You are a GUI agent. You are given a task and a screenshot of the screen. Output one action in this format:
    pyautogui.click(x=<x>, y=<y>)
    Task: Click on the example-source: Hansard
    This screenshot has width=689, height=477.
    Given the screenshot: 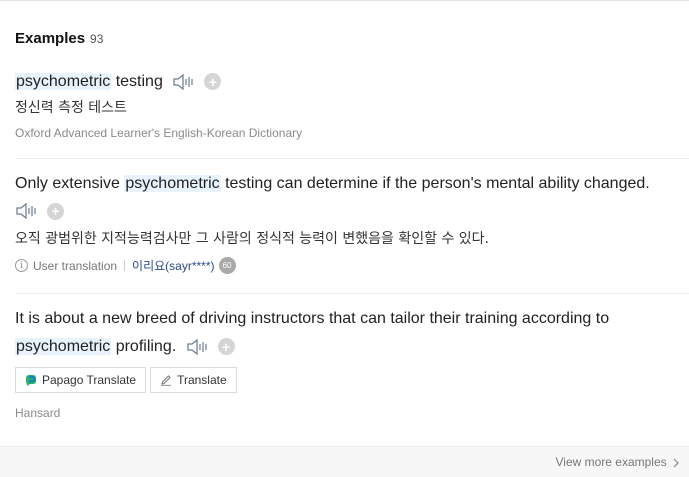 What is the action you would take?
    pyautogui.click(x=38, y=413)
    